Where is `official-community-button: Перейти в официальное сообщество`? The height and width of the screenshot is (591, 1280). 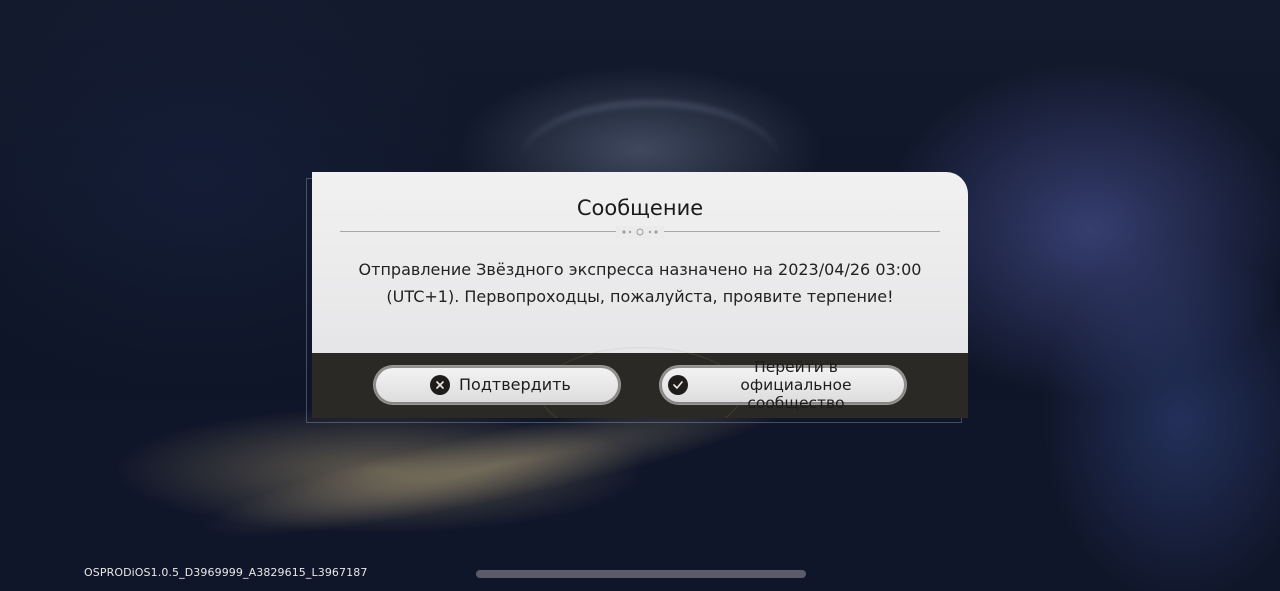 official-community-button: Перейти в официальное сообщество is located at coordinates (783, 385).